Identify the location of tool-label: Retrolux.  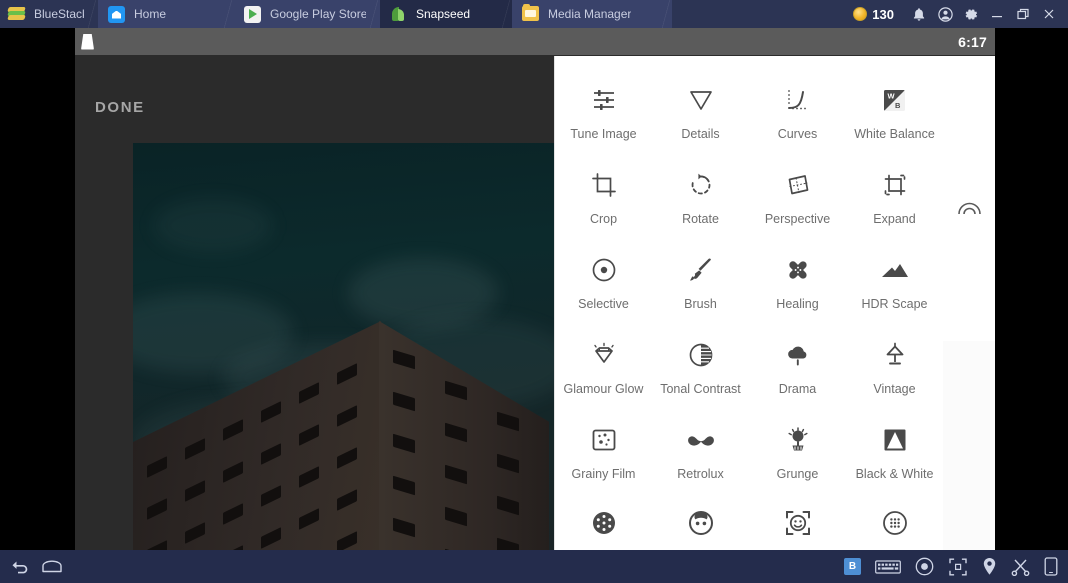
(700, 474).